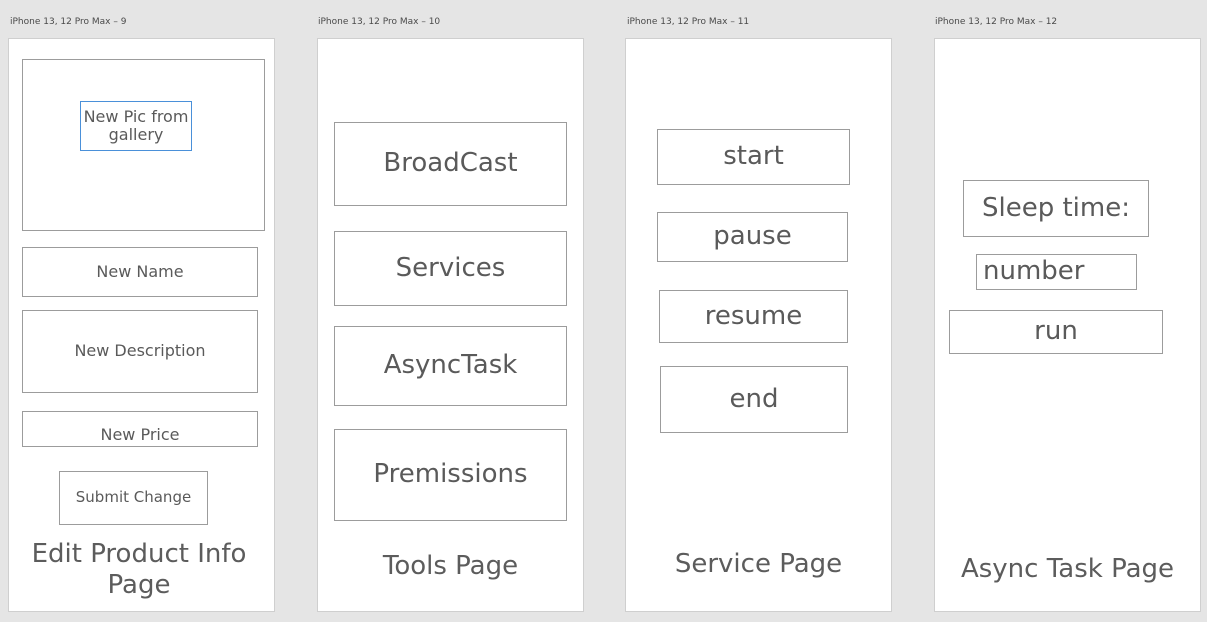  I want to click on broadcast-button: BroadCast, so click(450, 164).